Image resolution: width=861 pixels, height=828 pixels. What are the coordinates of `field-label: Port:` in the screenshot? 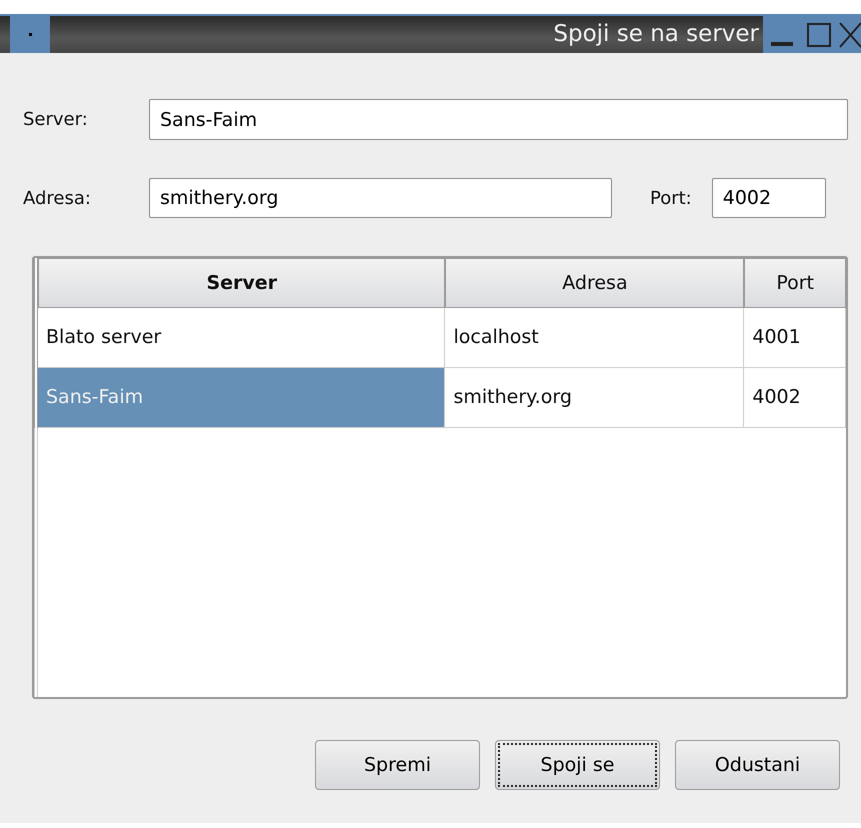 It's located at (671, 198).